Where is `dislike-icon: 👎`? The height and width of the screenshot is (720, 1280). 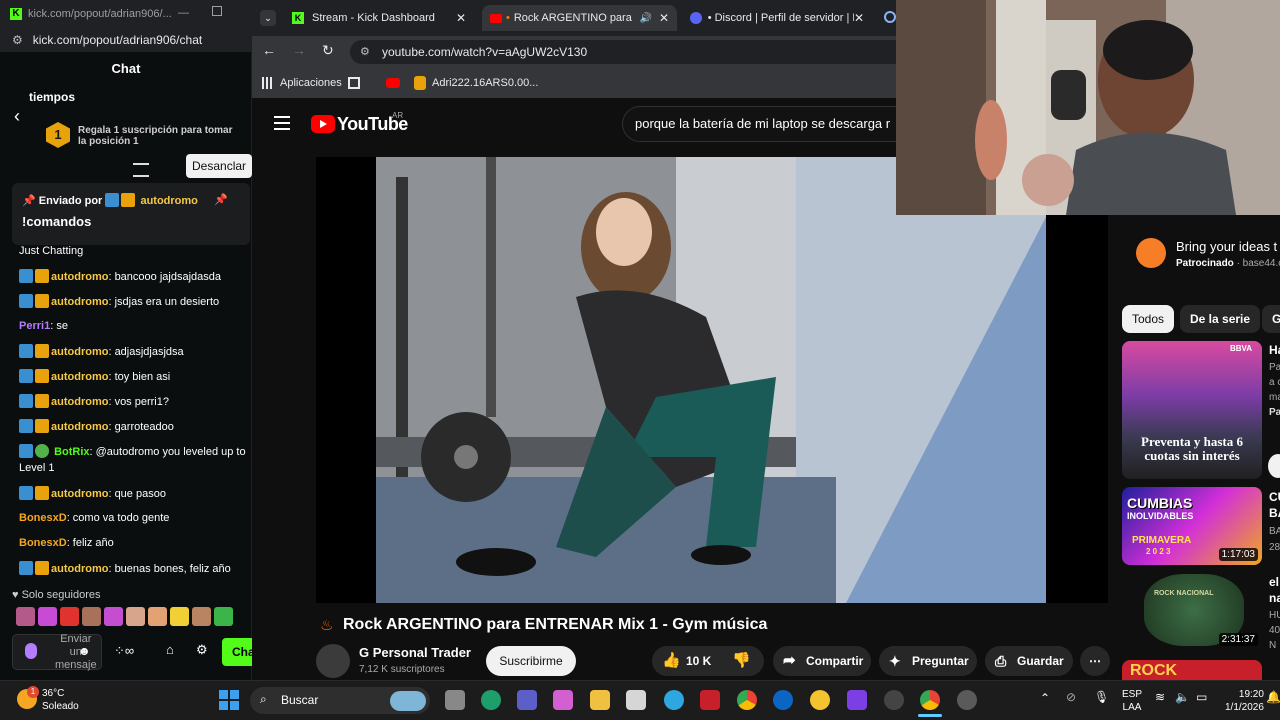 dislike-icon: 👎 is located at coordinates (741, 661).